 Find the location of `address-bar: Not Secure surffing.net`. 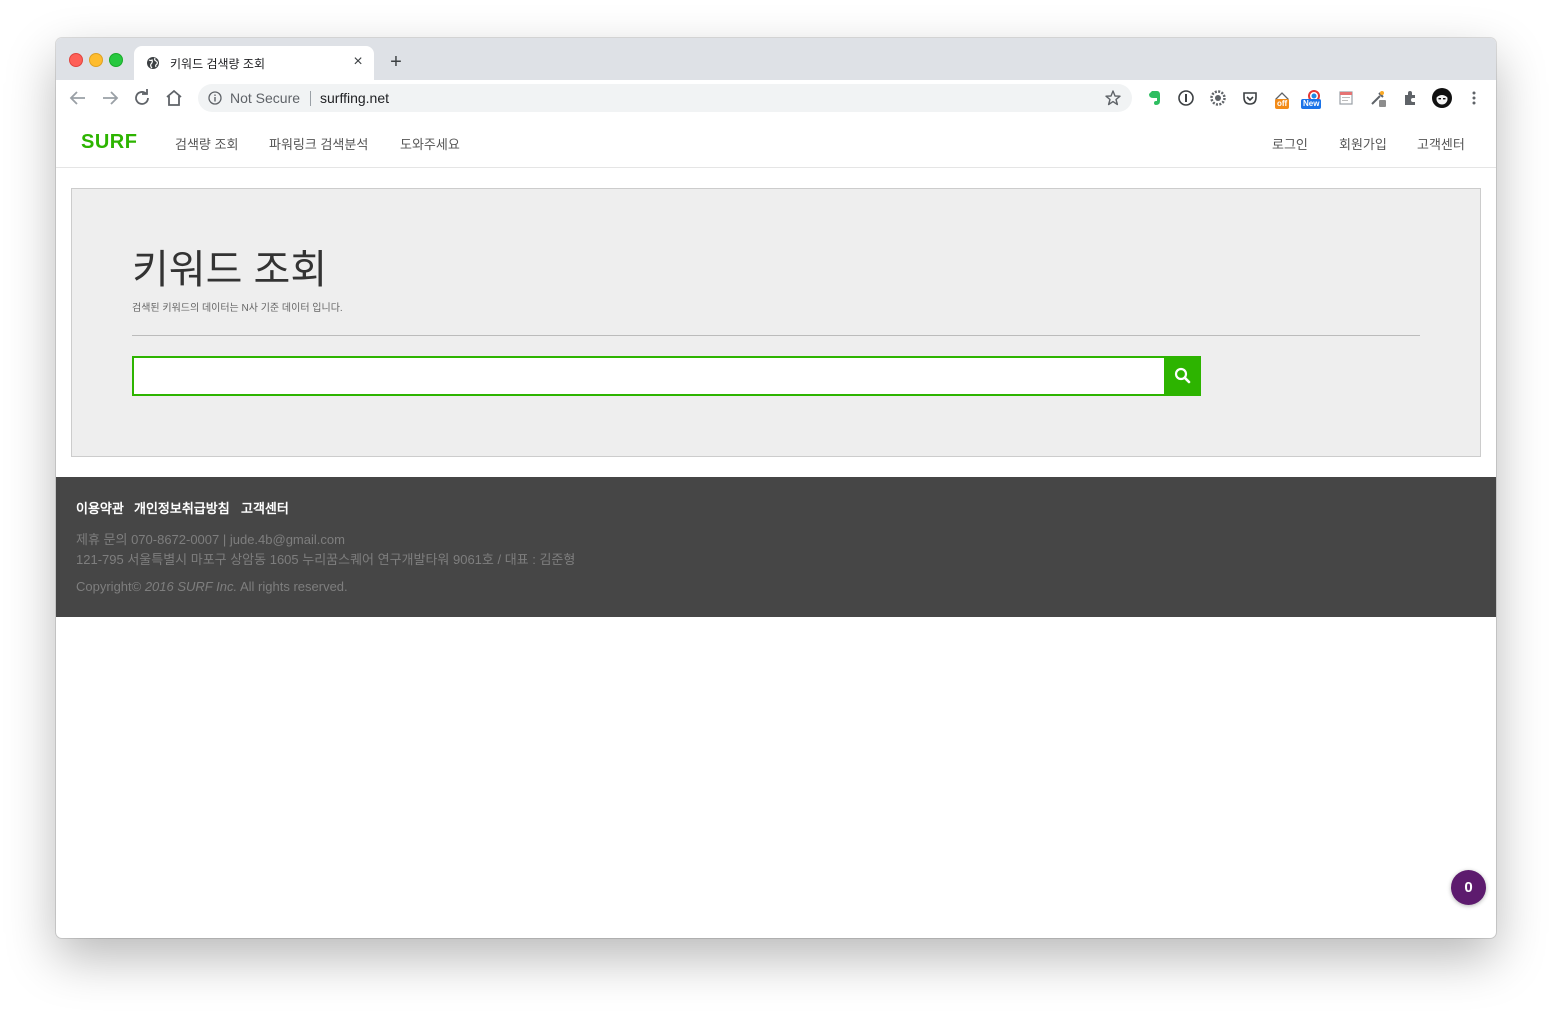

address-bar: Not Secure surffing.net is located at coordinates (665, 98).